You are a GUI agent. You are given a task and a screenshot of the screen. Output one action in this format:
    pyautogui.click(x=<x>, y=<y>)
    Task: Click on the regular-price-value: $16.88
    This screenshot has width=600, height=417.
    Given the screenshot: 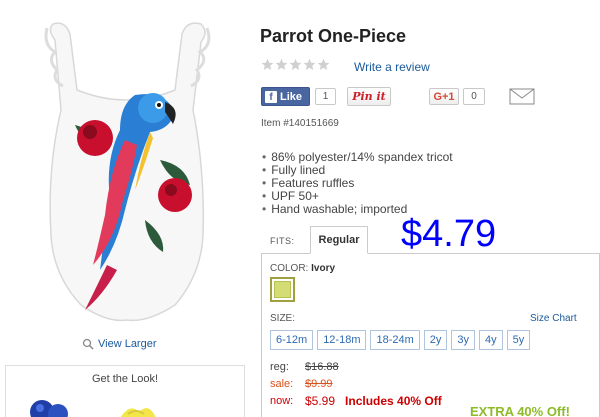 What is the action you would take?
    pyautogui.click(x=322, y=366)
    